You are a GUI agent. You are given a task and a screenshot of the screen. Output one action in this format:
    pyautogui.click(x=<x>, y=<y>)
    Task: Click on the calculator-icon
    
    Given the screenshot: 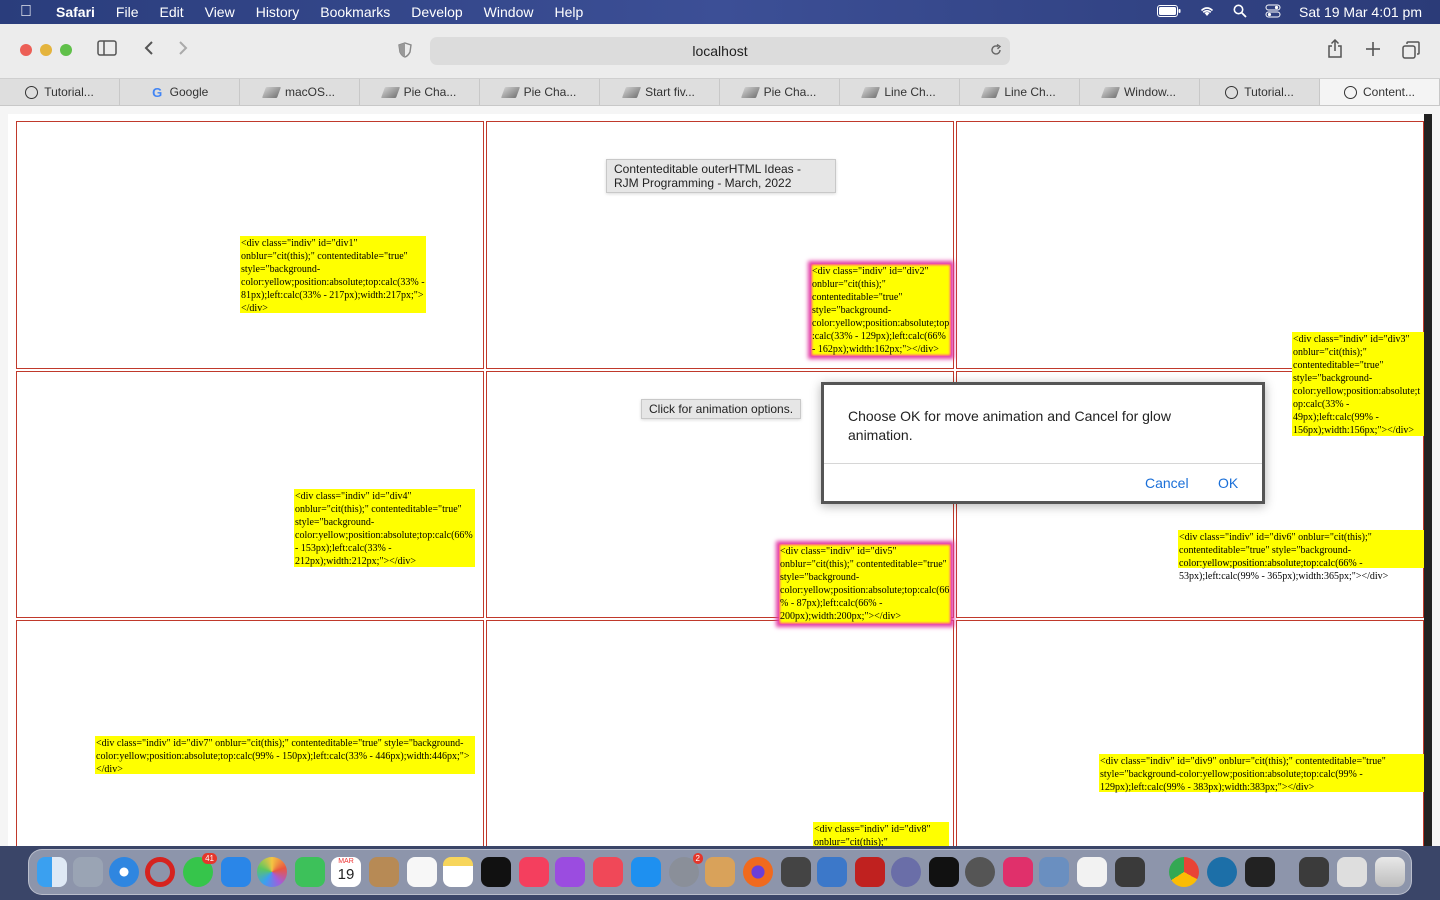 What is the action you would take?
    pyautogui.click(x=796, y=872)
    